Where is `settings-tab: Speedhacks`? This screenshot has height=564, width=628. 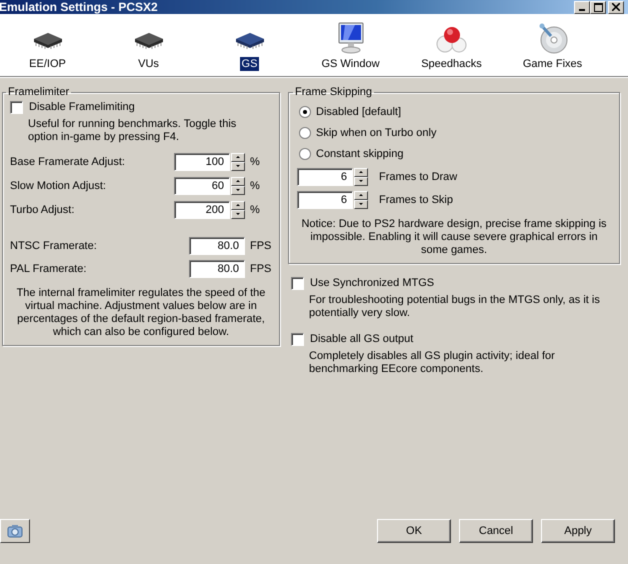 settings-tab: Speedhacks is located at coordinates (451, 45).